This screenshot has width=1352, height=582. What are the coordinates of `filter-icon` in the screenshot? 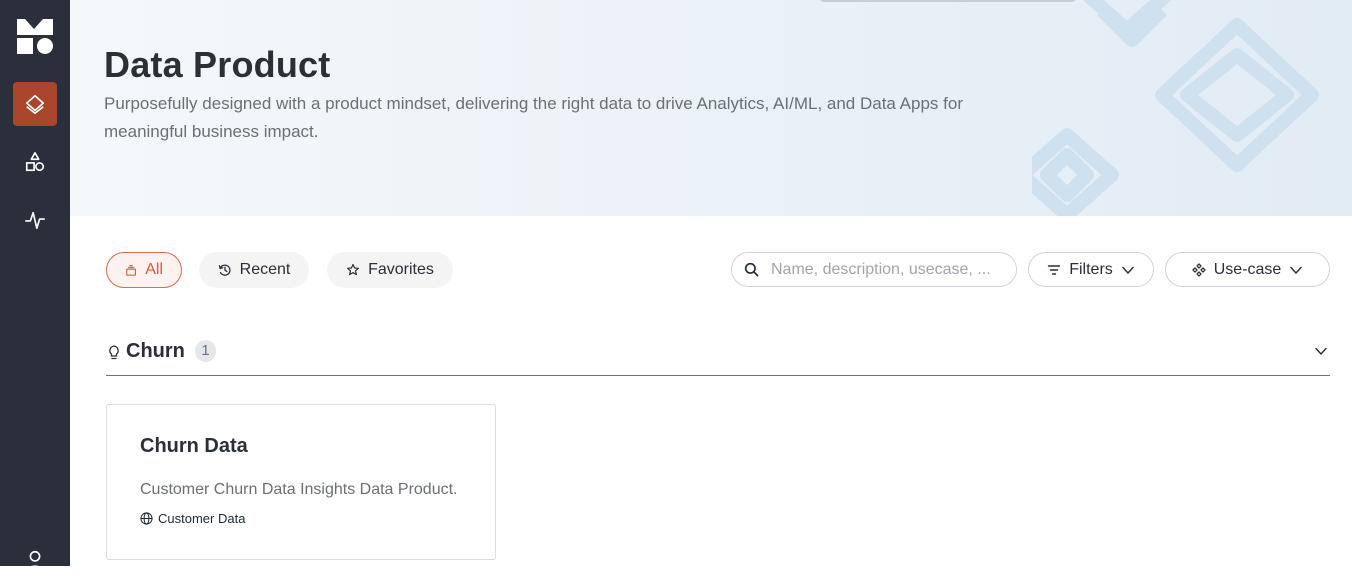 It's located at (1054, 269).